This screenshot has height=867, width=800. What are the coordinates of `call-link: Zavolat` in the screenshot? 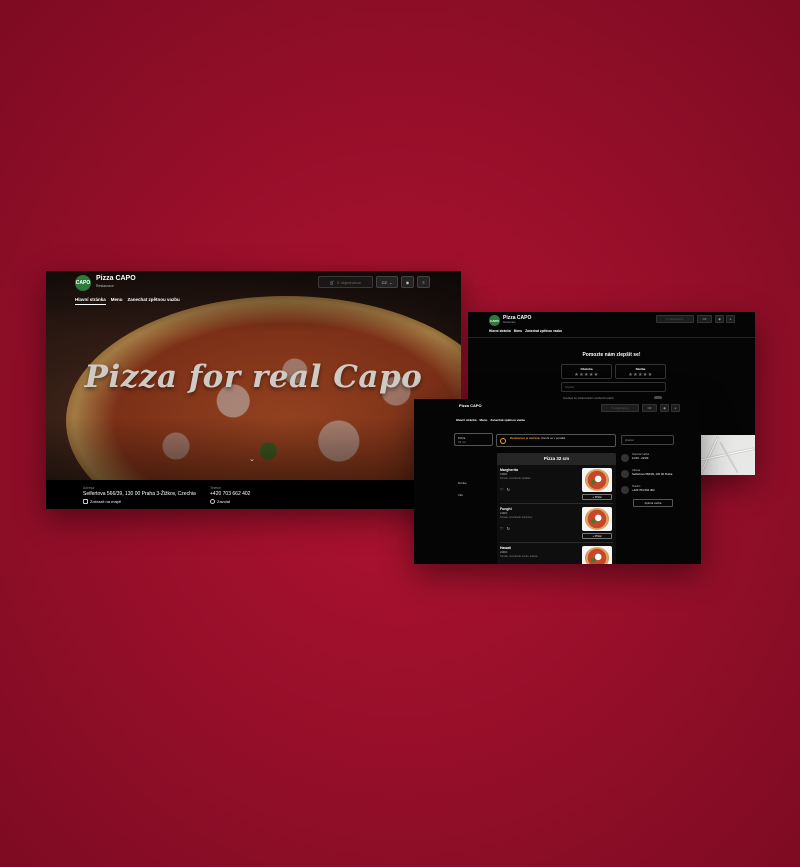 It's located at (220, 501).